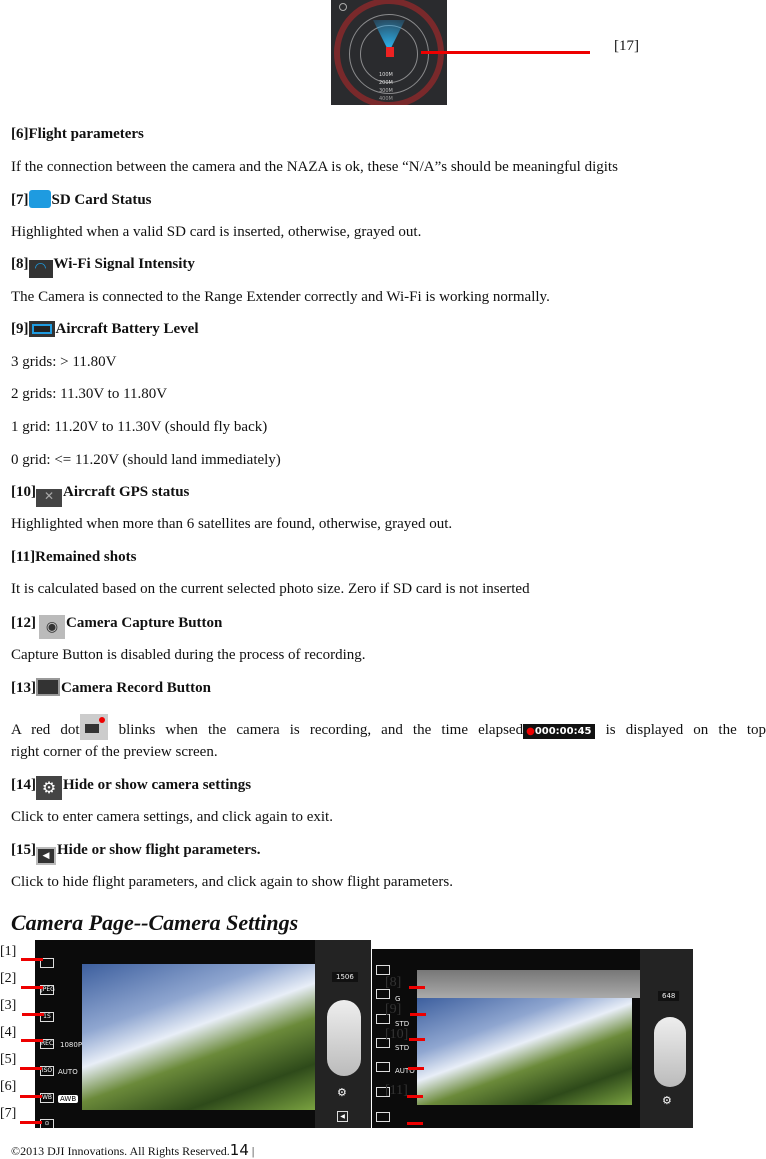  What do you see at coordinates (41, 329) in the screenshot?
I see `battery-icon` at bounding box center [41, 329].